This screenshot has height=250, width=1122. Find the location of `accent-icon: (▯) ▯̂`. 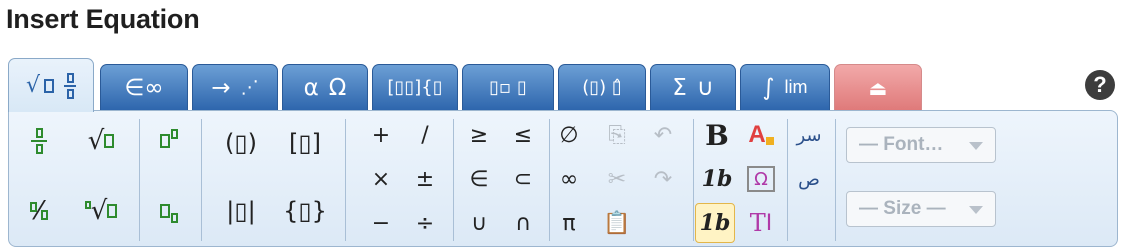

accent-icon: (▯) ▯̂ is located at coordinates (602, 87).